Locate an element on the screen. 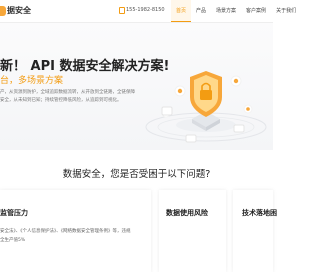 The image size is (320, 272). card-title: 数据使用风险 is located at coordinates (187, 213).